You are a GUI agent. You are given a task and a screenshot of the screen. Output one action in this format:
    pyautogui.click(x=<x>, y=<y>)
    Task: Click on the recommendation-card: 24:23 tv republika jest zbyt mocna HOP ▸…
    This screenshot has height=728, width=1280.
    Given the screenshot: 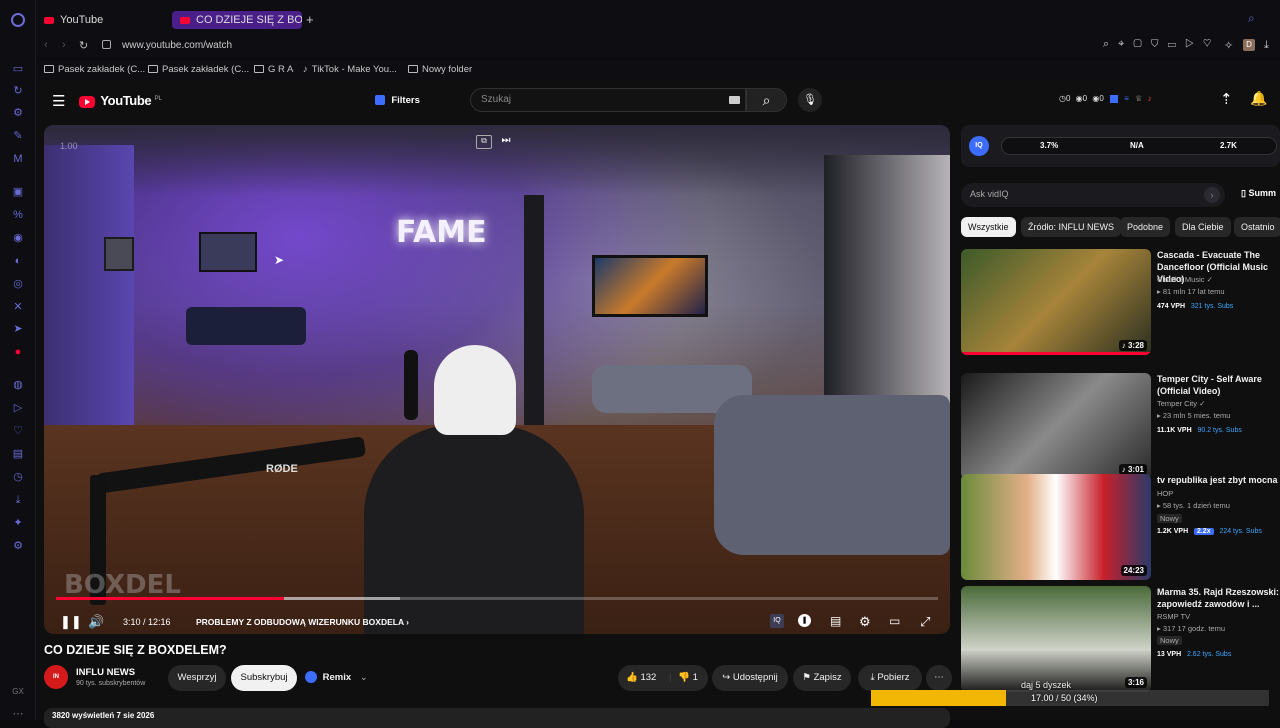 What is the action you would take?
    pyautogui.click(x=1120, y=528)
    